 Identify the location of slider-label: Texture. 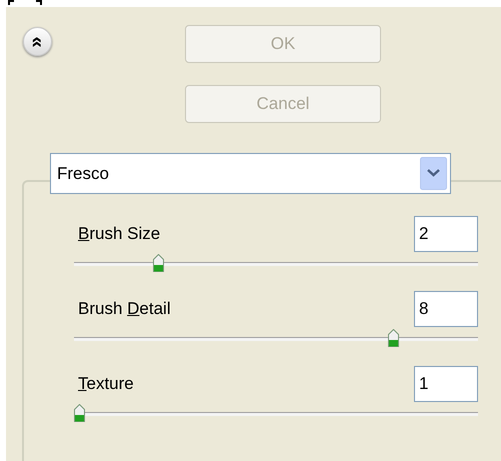
(106, 384).